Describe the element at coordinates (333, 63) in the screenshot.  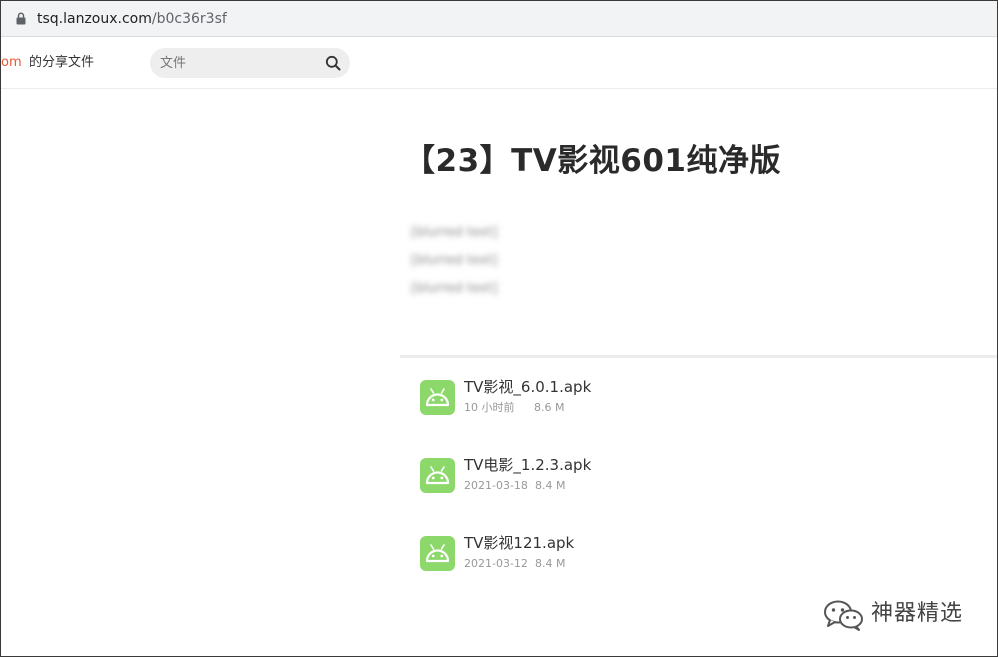
I see `search-icon` at that location.